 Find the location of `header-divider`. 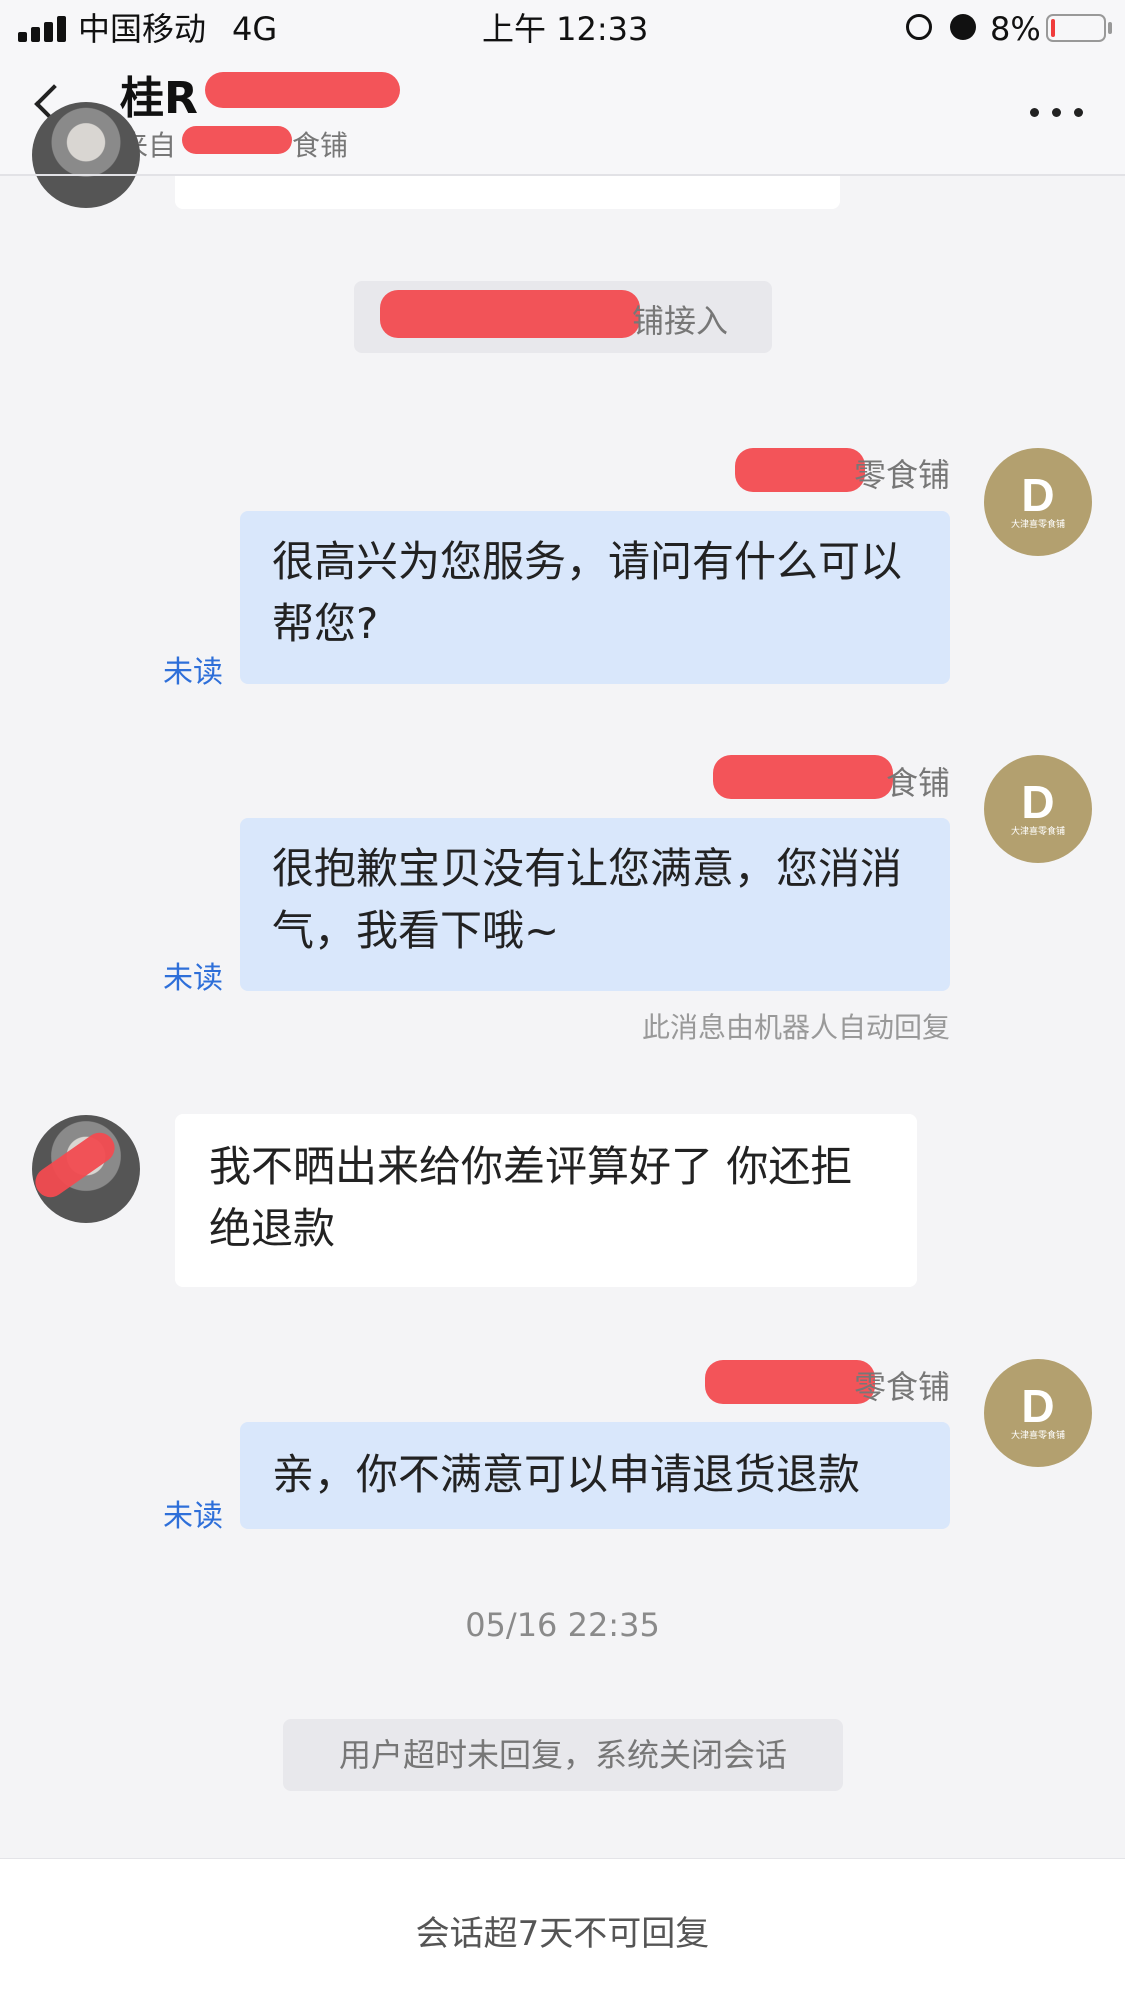

header-divider is located at coordinates (562, 175).